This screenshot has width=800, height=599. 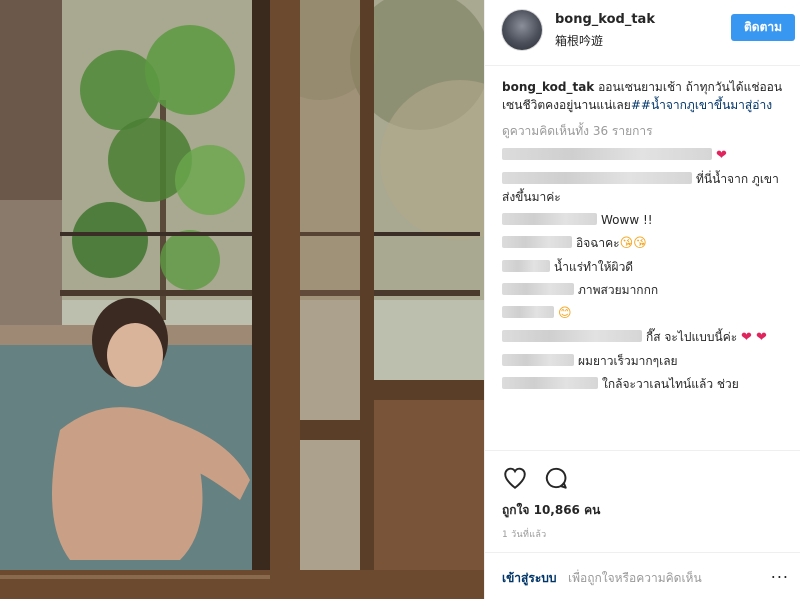 I want to click on comment-text: ผมยาวเร็วมากๆเลย, so click(x=628, y=361).